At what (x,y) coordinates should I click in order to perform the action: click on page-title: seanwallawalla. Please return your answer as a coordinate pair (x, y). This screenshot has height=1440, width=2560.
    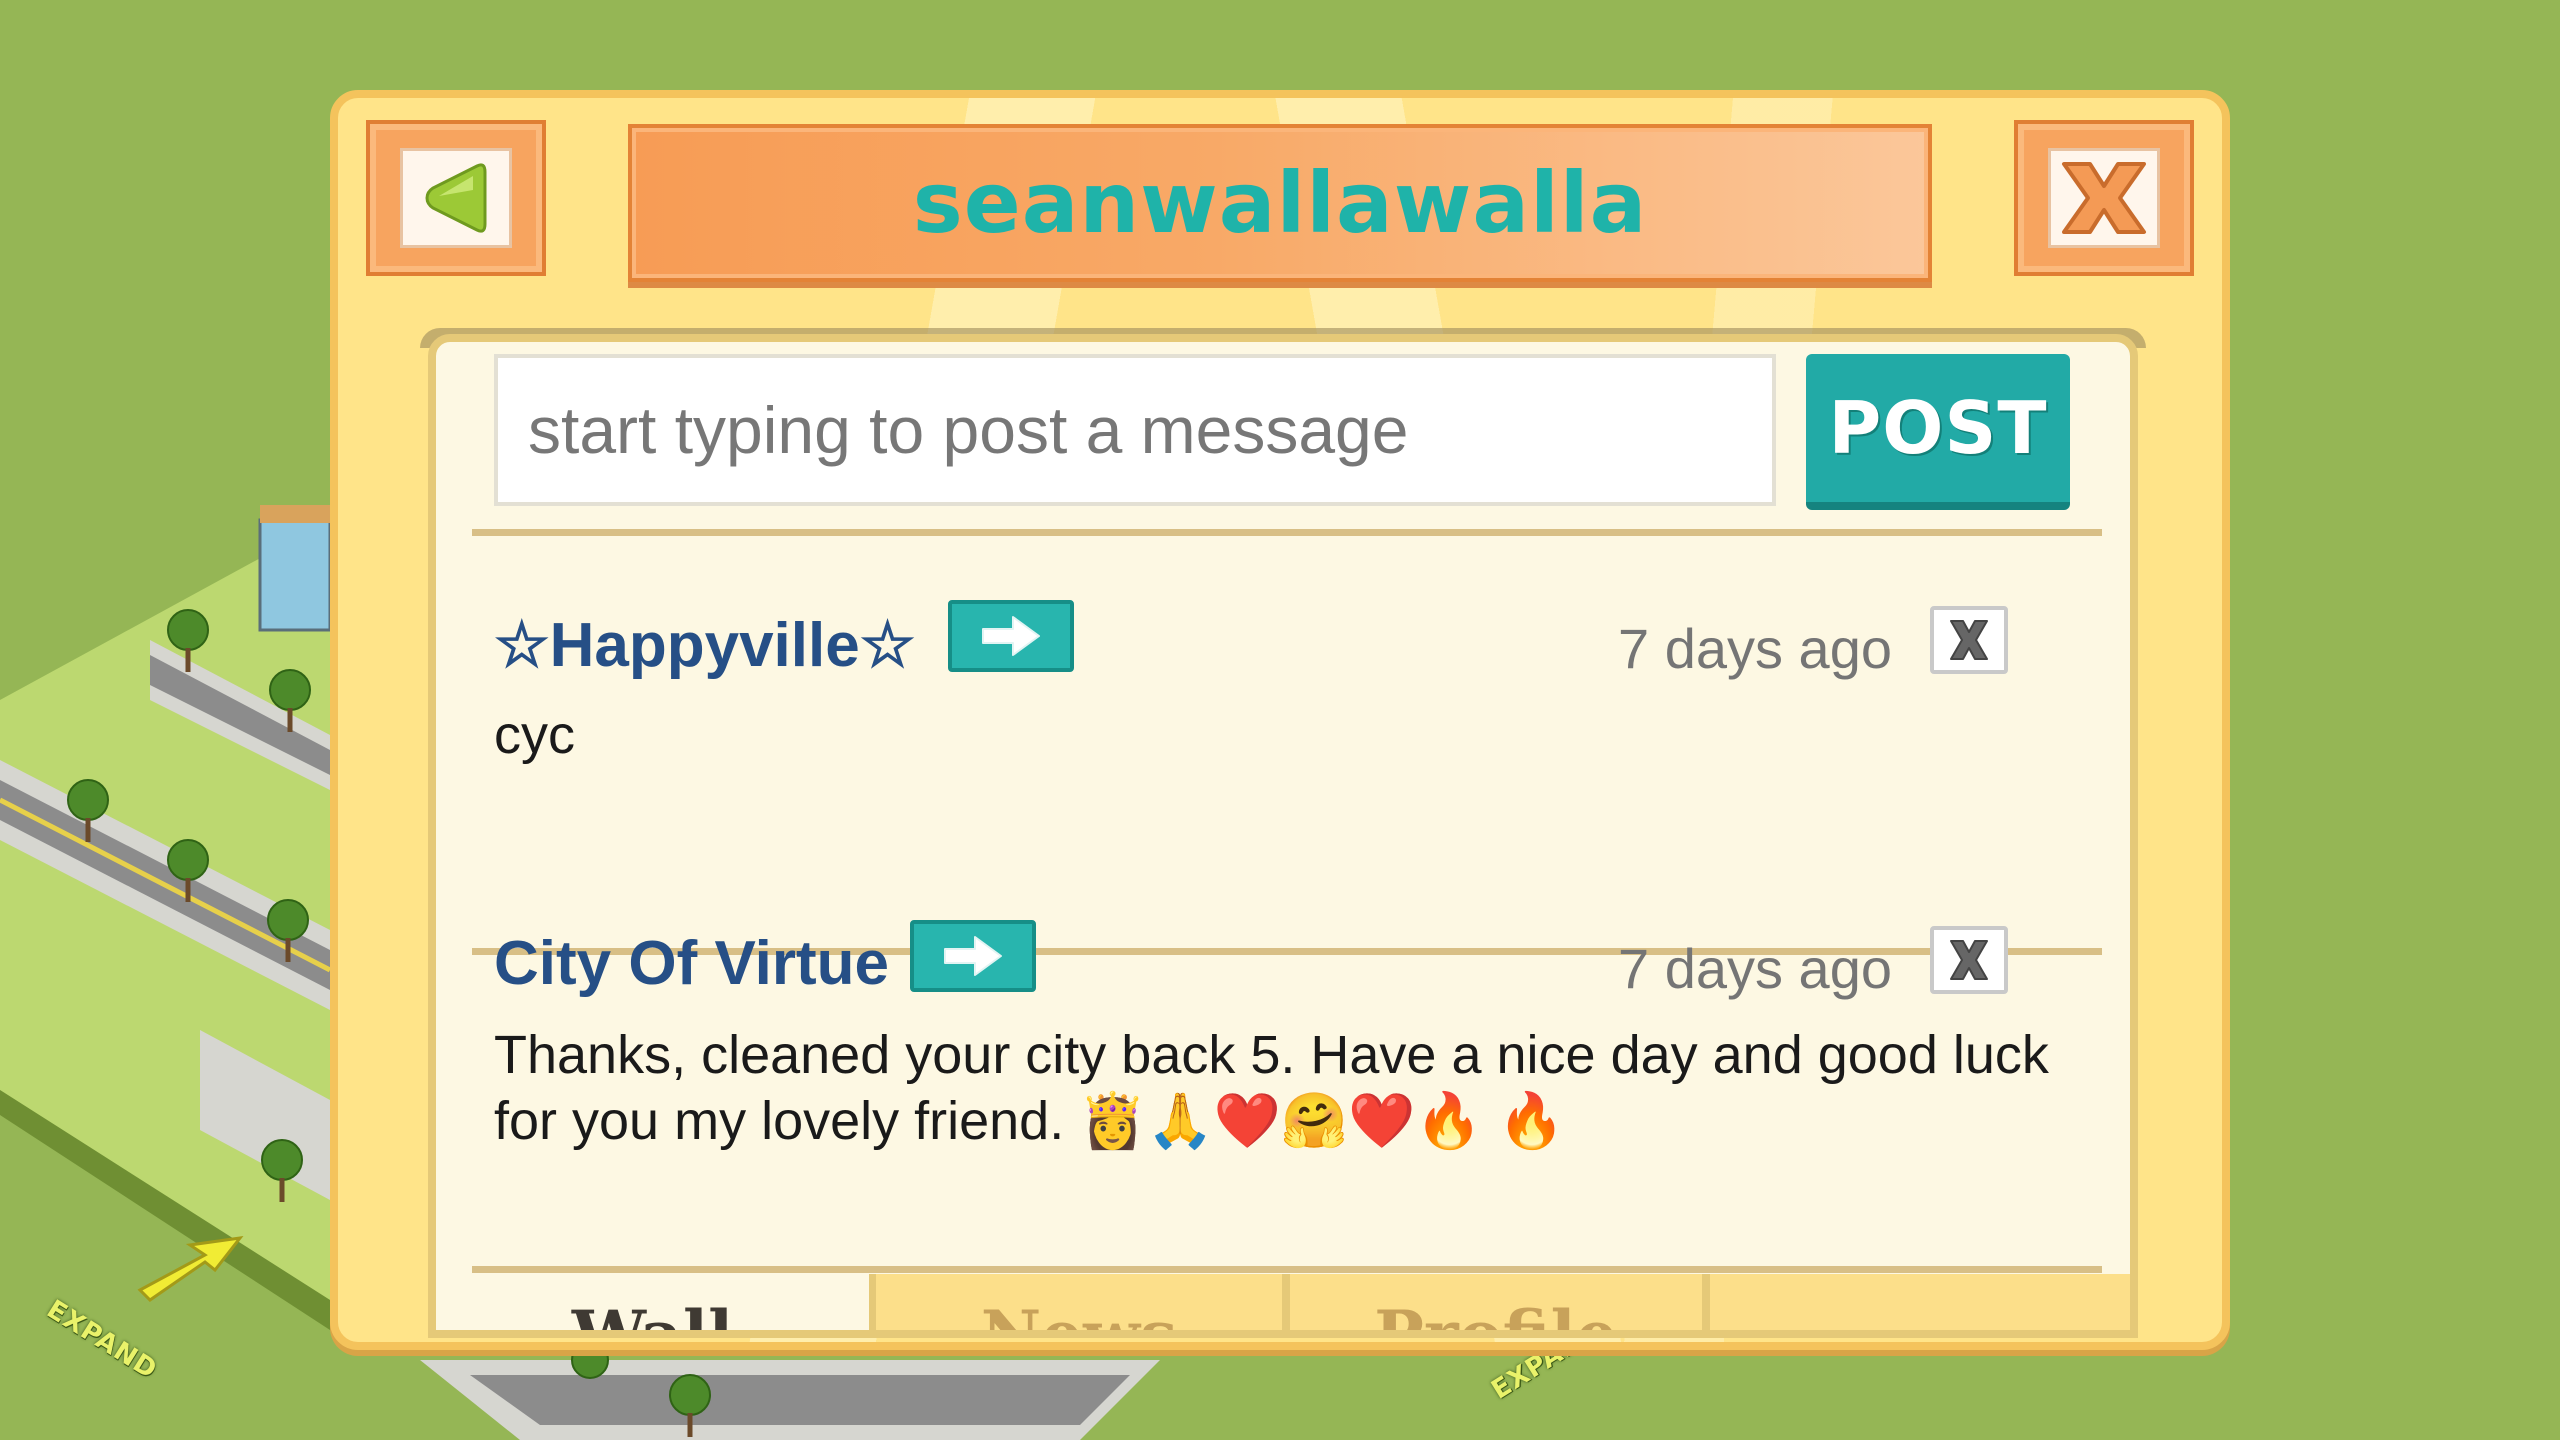
    Looking at the image, I should click on (1280, 203).